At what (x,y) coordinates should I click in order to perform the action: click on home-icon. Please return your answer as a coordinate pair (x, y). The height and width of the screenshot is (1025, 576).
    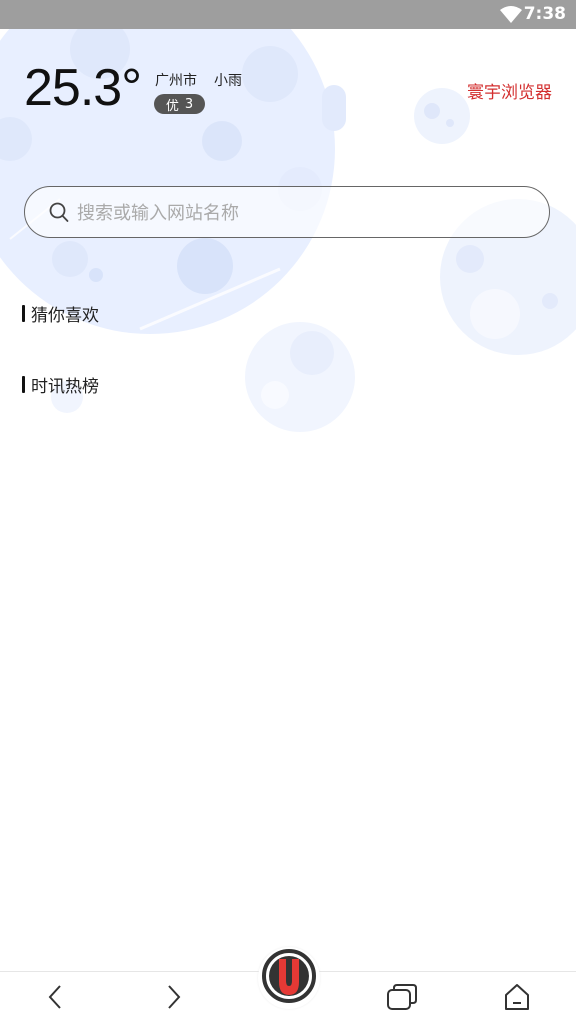
    Looking at the image, I should click on (517, 999).